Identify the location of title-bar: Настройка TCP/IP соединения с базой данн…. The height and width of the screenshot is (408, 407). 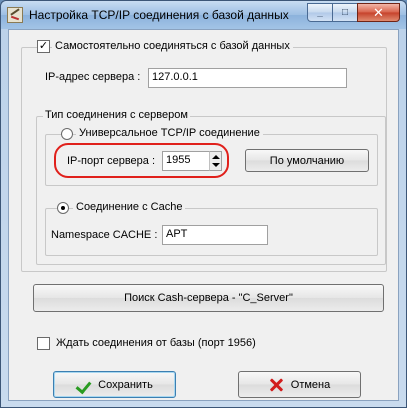
(203, 15).